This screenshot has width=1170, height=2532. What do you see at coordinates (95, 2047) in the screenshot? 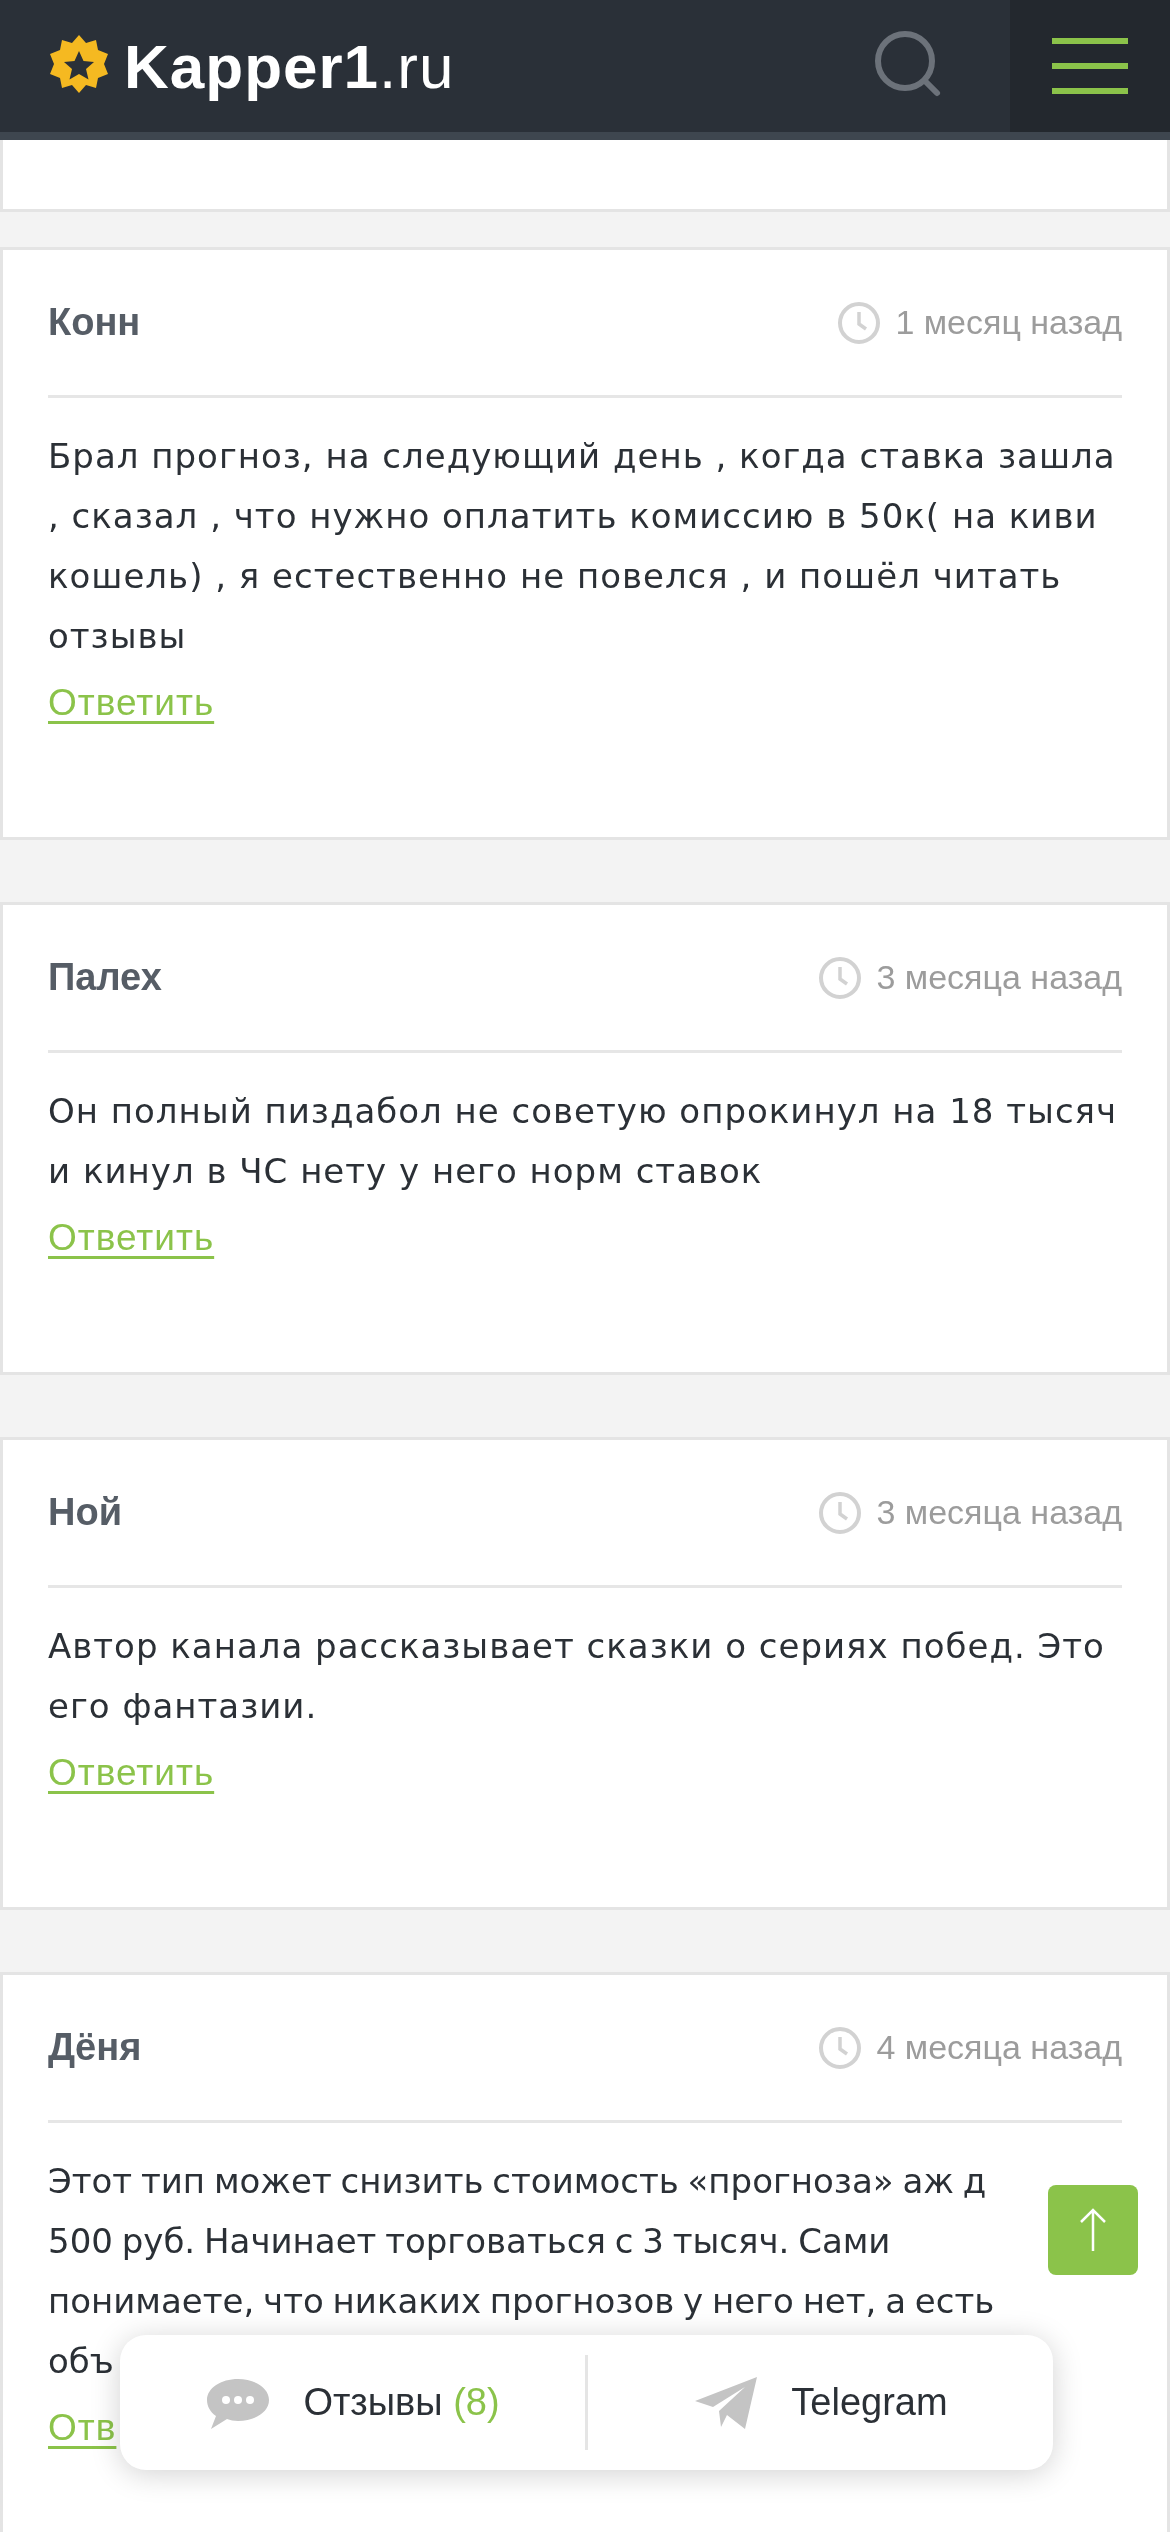
I see `author-name: Дёня` at bounding box center [95, 2047].